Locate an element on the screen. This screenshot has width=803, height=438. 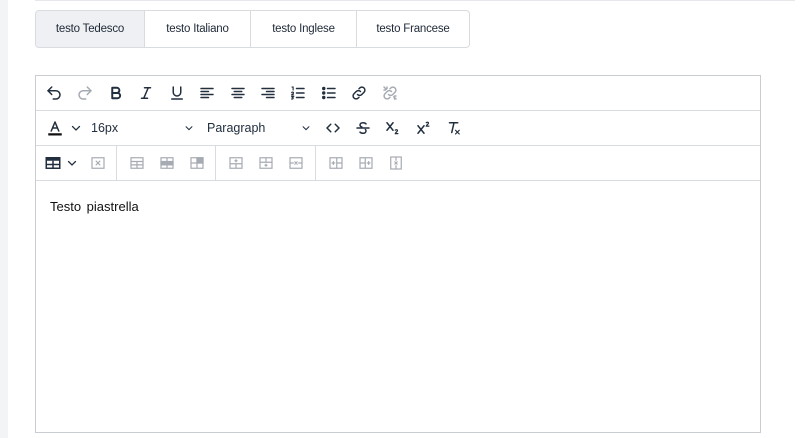
text-color-button is located at coordinates (62, 128).